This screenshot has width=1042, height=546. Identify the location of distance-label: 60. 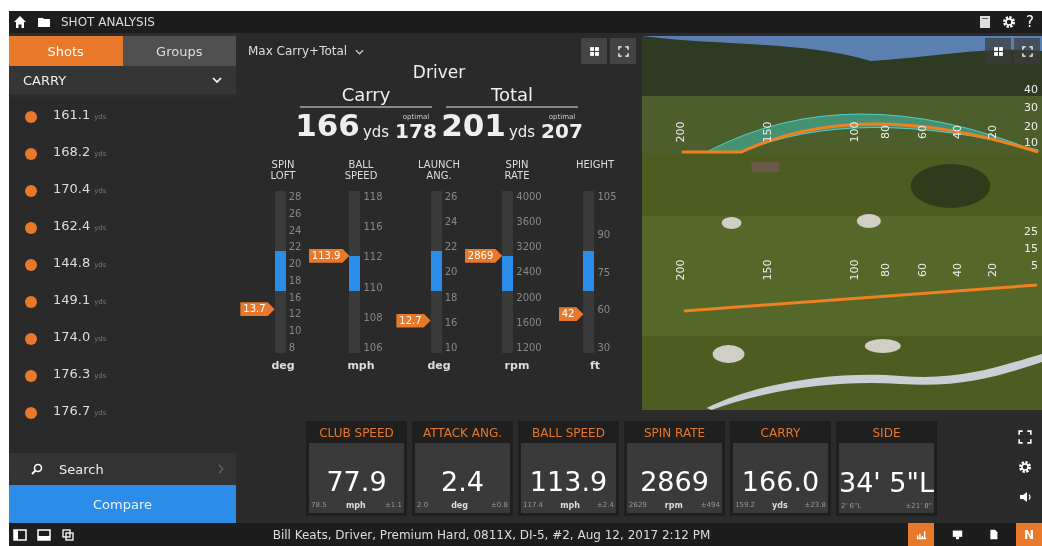
(923, 132).